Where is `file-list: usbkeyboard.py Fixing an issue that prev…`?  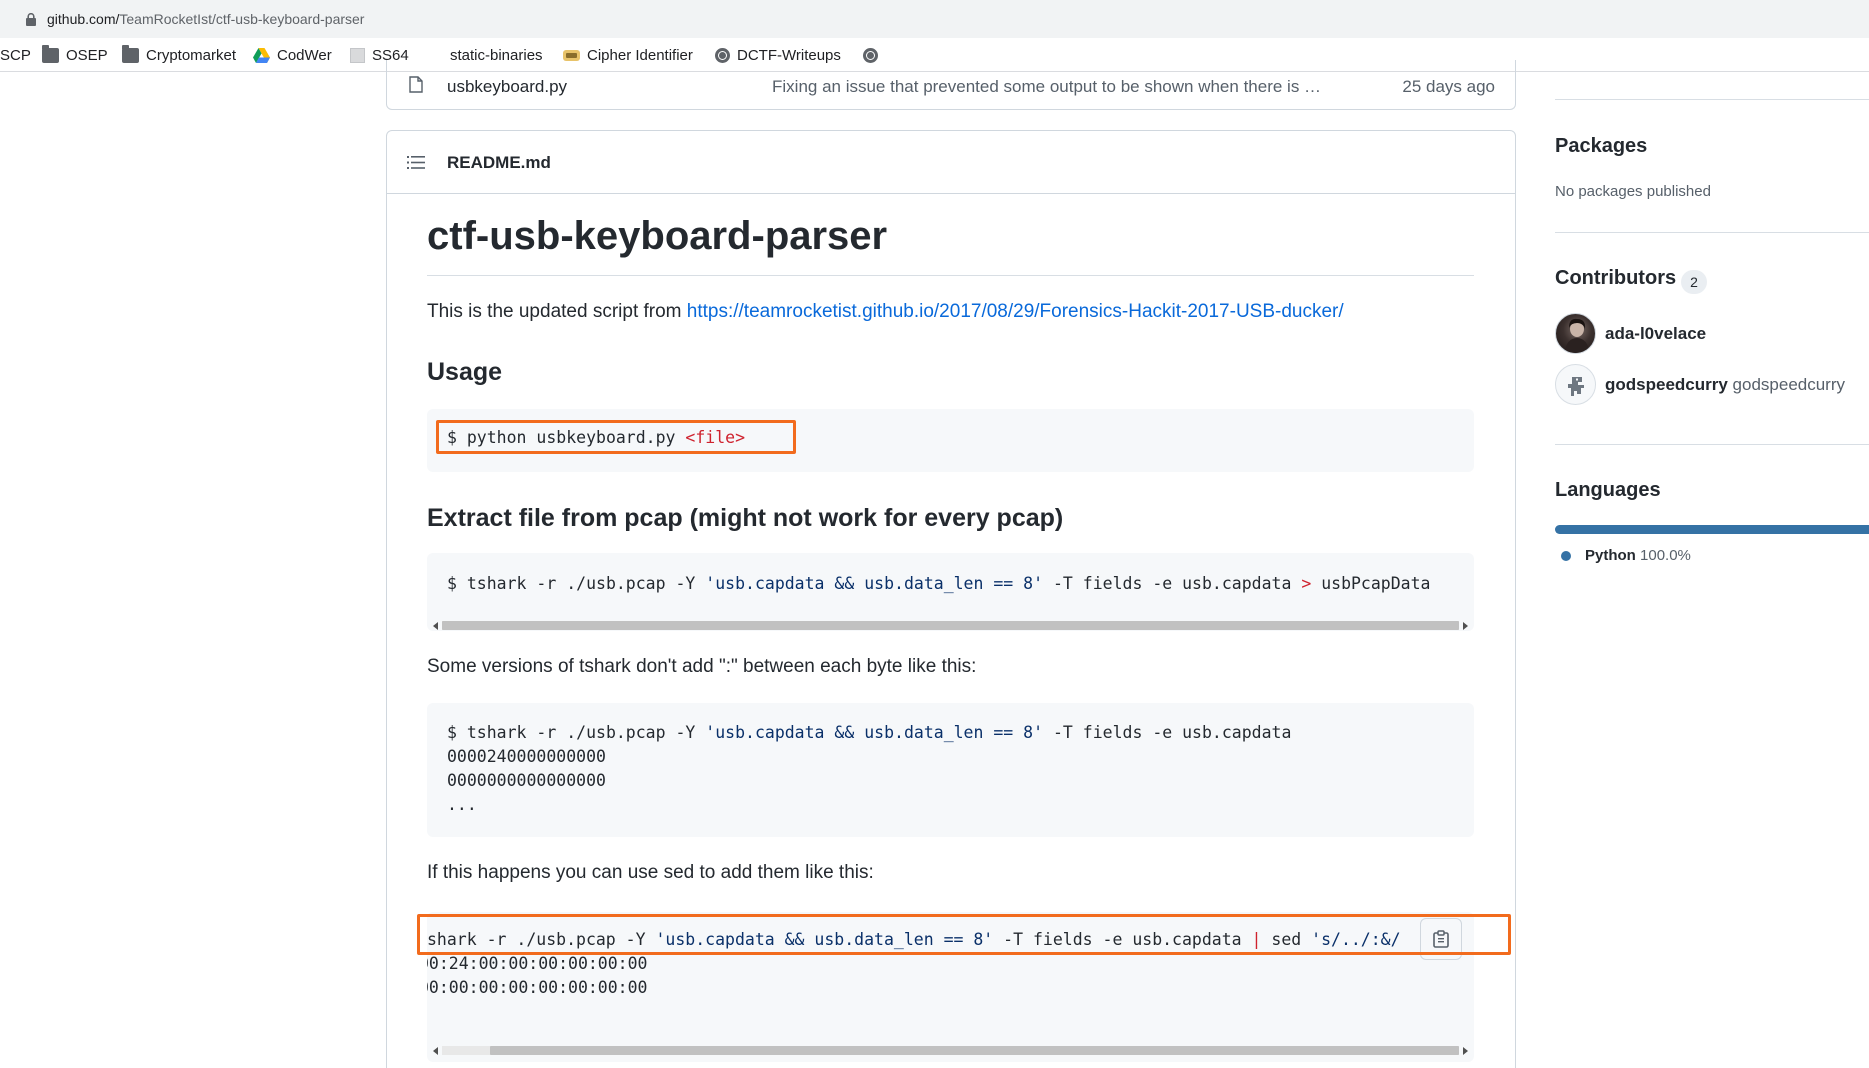 file-list: usbkeyboard.py Fixing an issue that prev… is located at coordinates (951, 85).